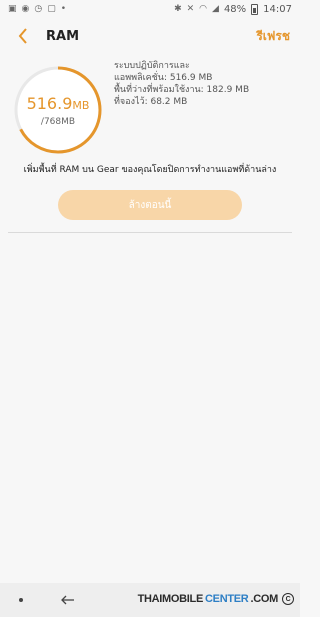 The width and height of the screenshot is (320, 617). I want to click on navigation-bar: THAIMOBILE CENTER .COM C, so click(150, 600).